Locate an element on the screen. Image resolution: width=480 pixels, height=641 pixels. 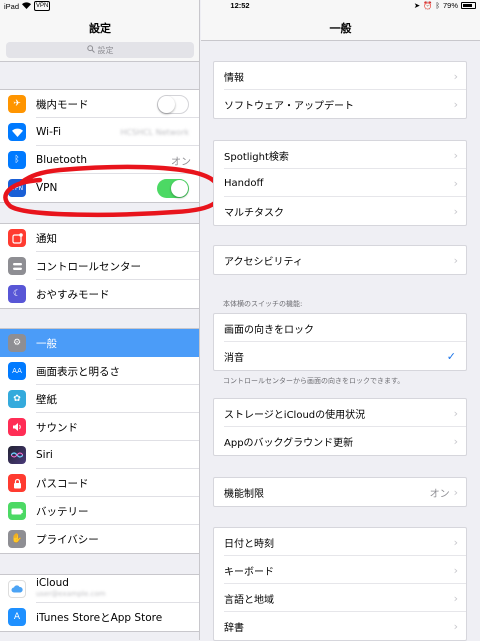
lock-icon is located at coordinates (17, 483).